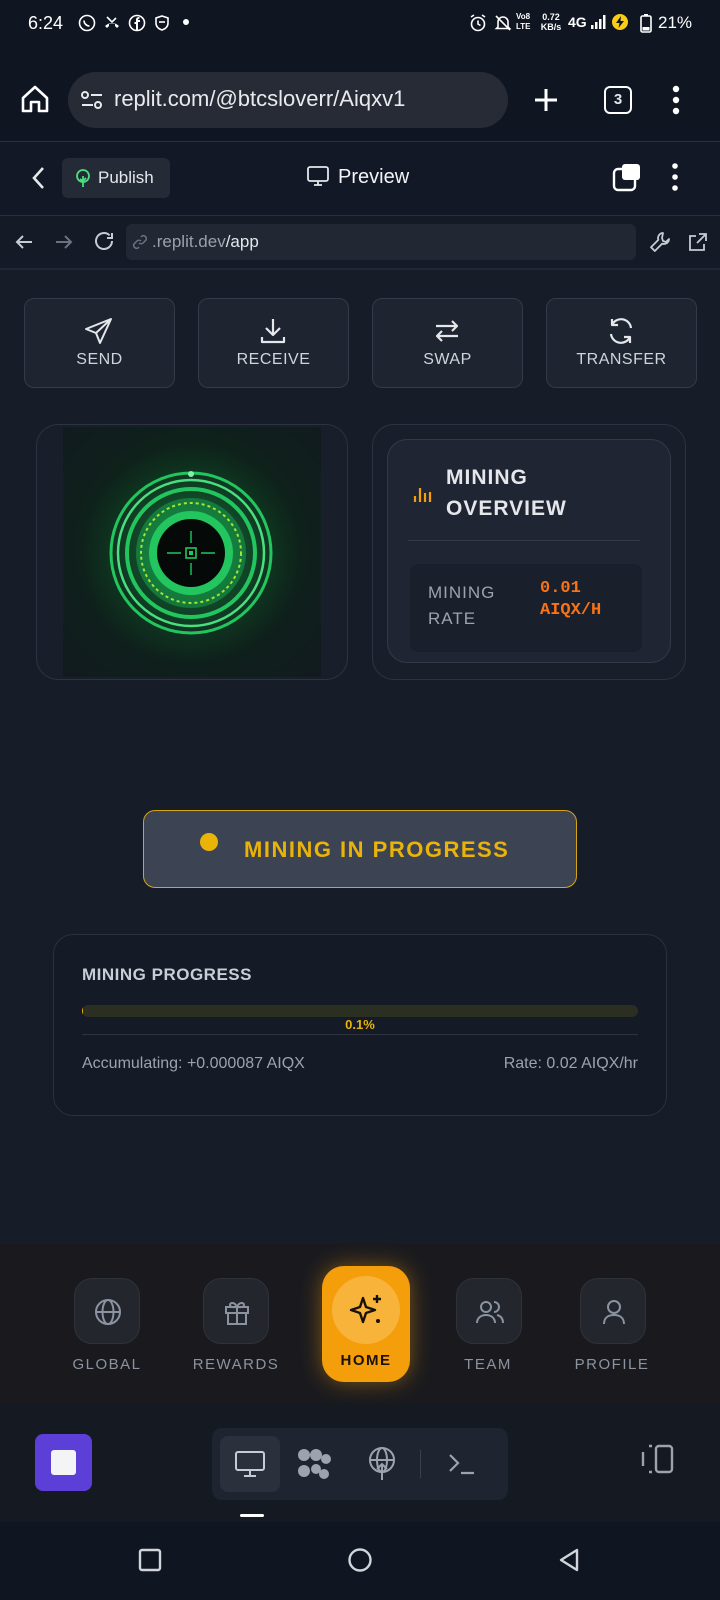  I want to click on user-icon, so click(614, 1312).